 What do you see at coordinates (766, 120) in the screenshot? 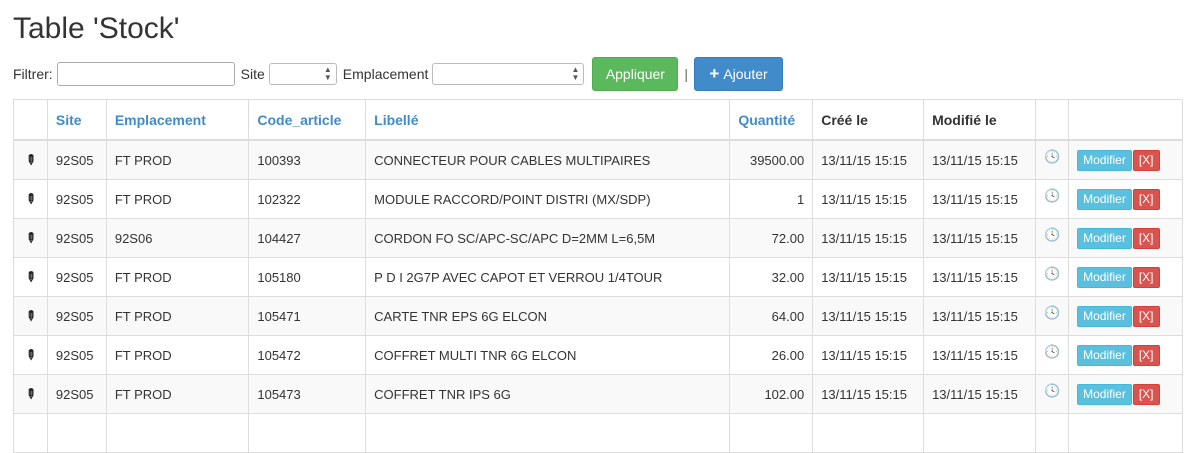
I see `sort-quantite-link: Quantité` at bounding box center [766, 120].